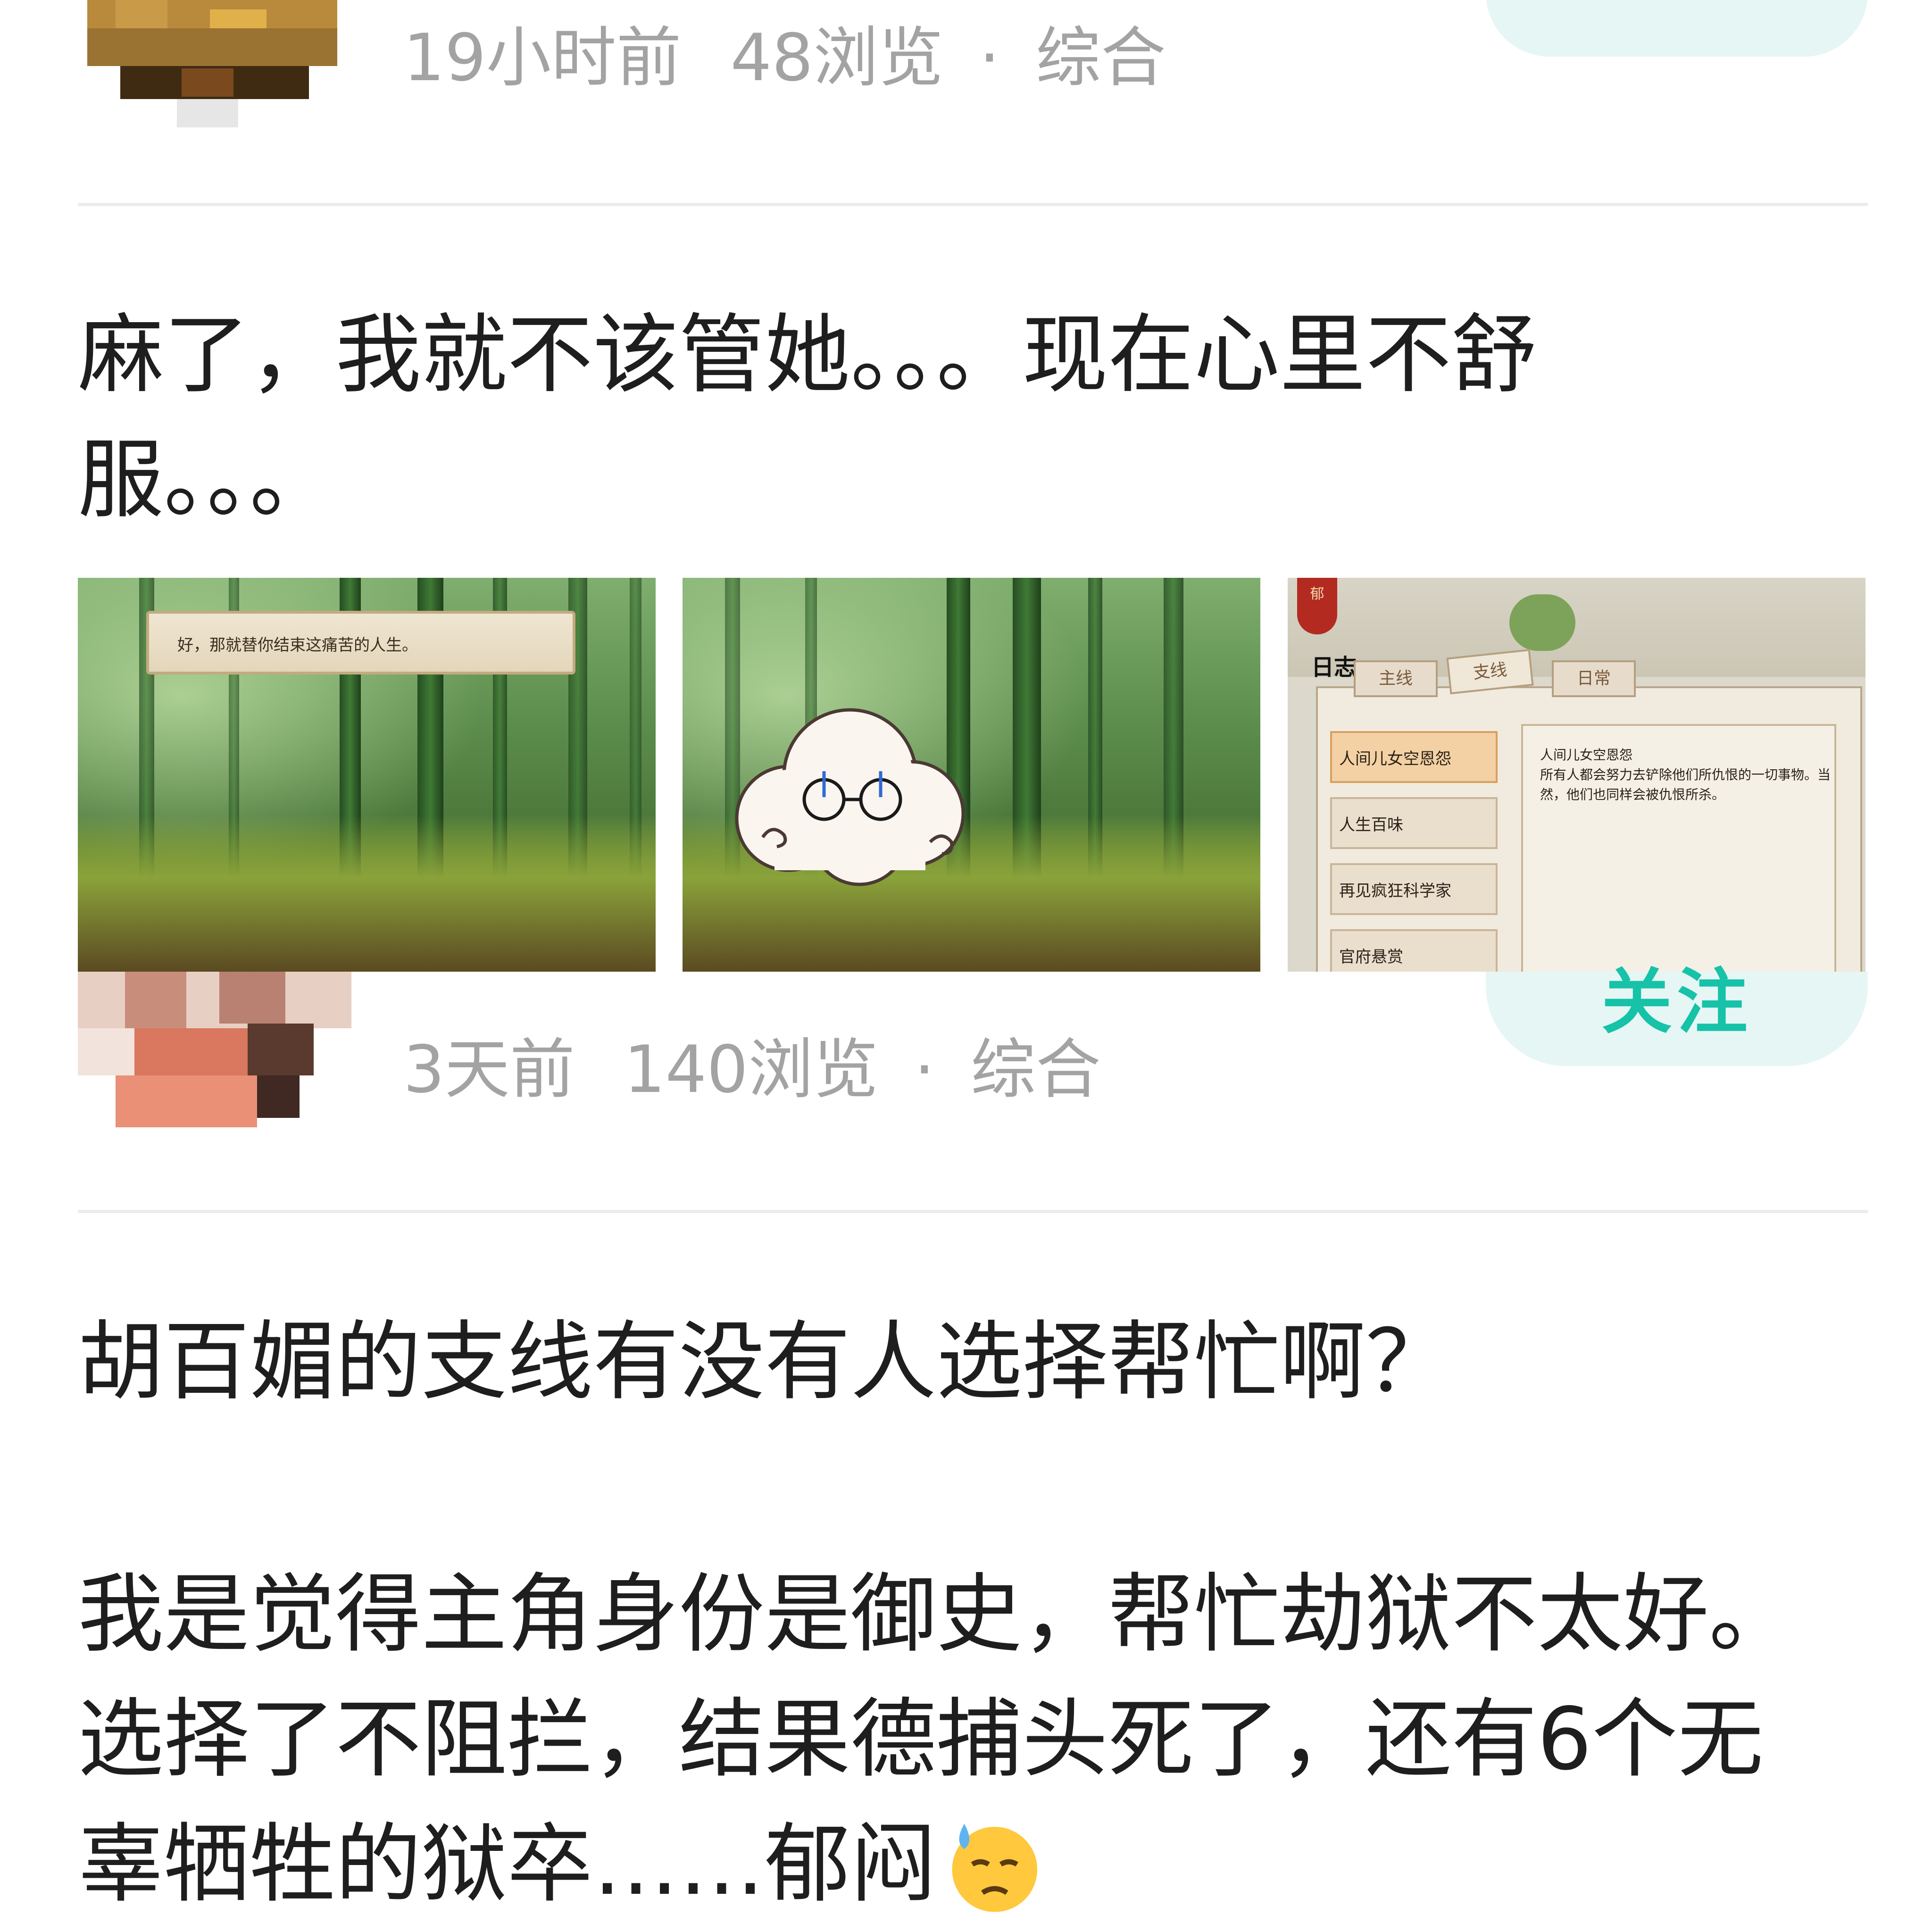  Describe the element at coordinates (1677, 1002) in the screenshot. I see `follow-label: 关注` at that location.